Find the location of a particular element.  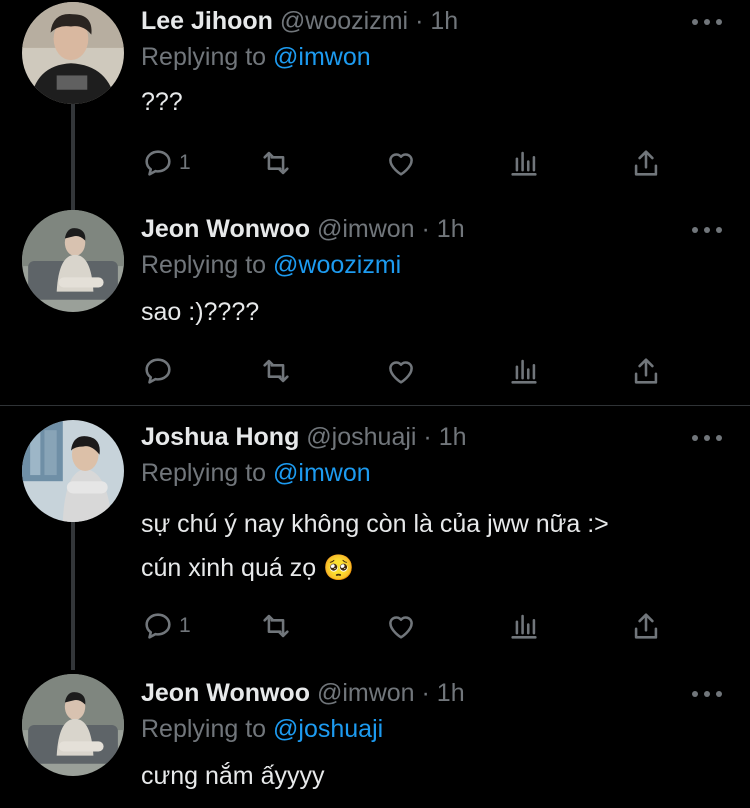

display-name: Joshua Hong is located at coordinates (220, 437).